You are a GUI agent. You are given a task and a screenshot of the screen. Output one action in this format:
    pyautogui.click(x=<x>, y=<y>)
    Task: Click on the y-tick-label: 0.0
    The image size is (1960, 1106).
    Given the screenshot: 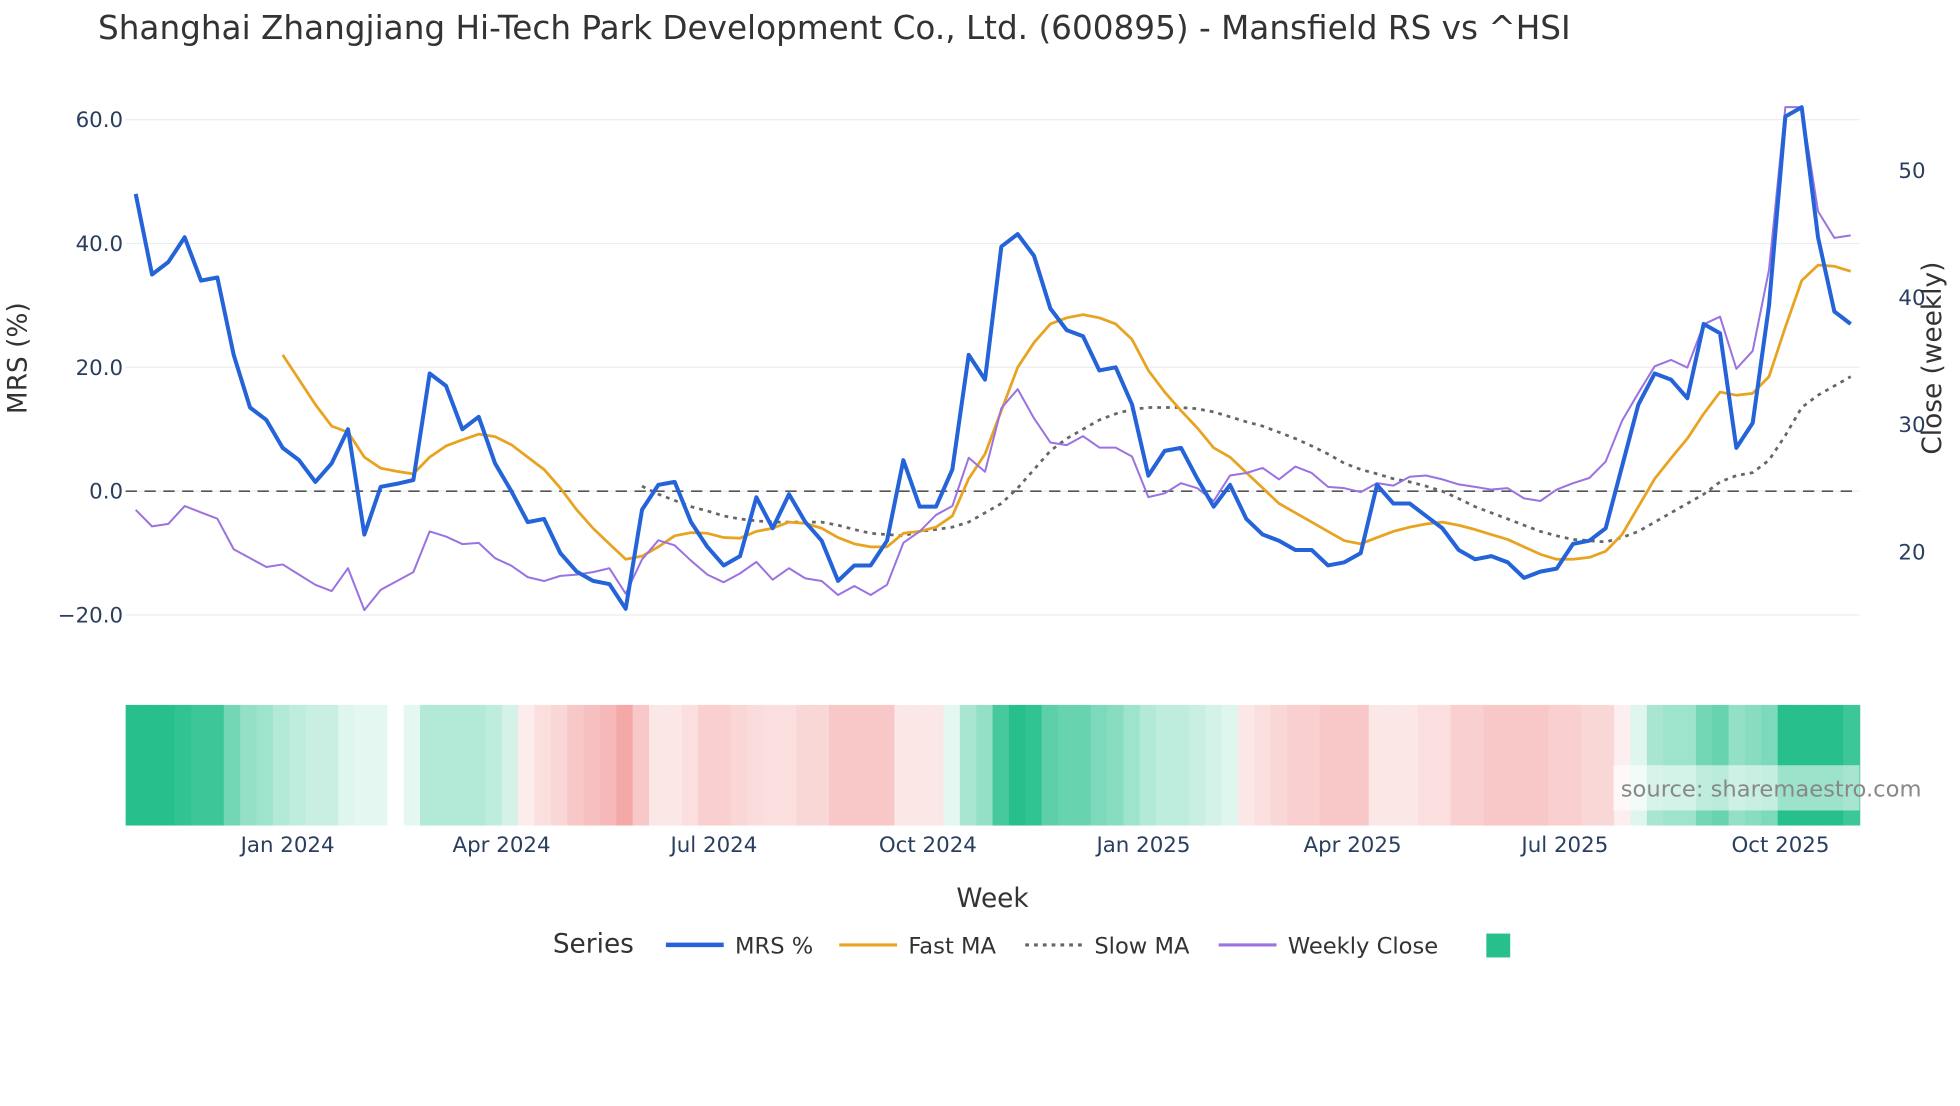 What is the action you would take?
    pyautogui.click(x=106, y=492)
    